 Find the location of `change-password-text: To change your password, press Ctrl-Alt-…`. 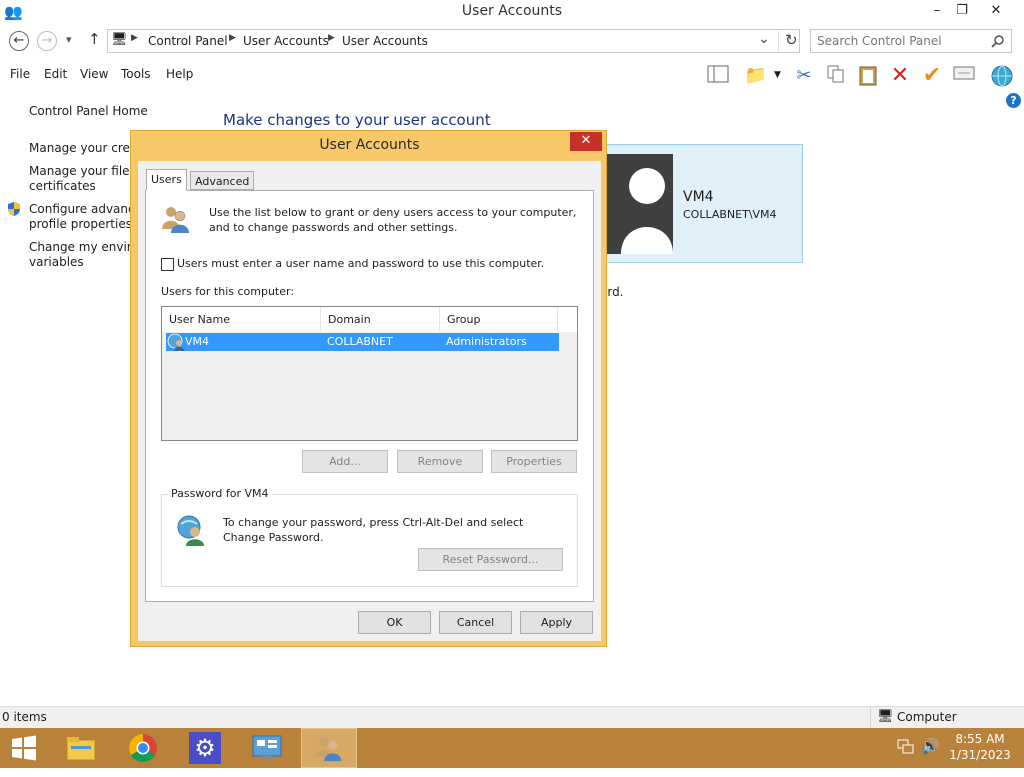

change-password-text: To change your password, press Ctrl-Alt-… is located at coordinates (373, 530).